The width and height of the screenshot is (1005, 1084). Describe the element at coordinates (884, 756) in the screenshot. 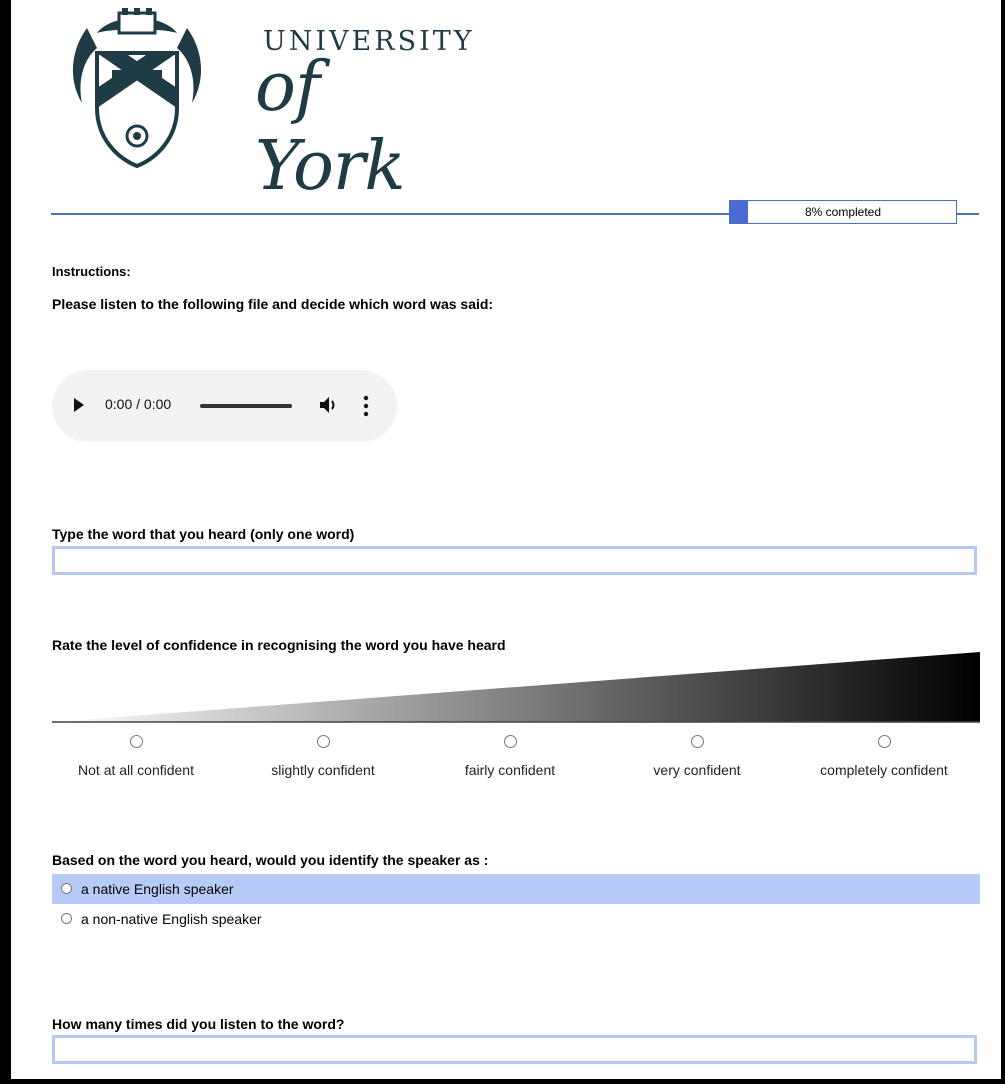

I see `confidence-option-5: completely confident` at that location.